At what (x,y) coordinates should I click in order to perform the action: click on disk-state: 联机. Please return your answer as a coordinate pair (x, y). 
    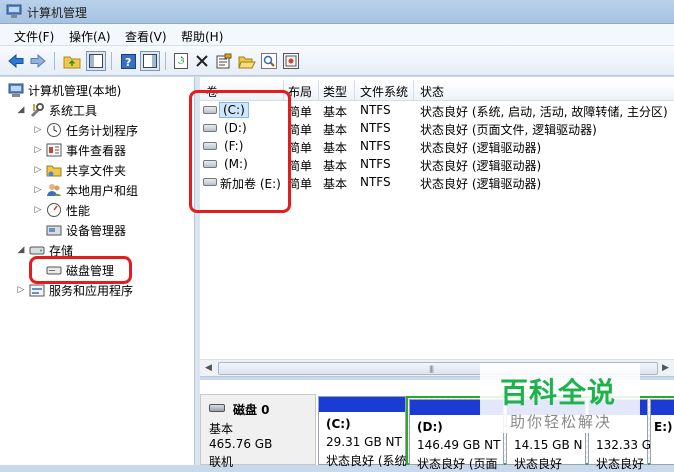
    Looking at the image, I should click on (221, 462).